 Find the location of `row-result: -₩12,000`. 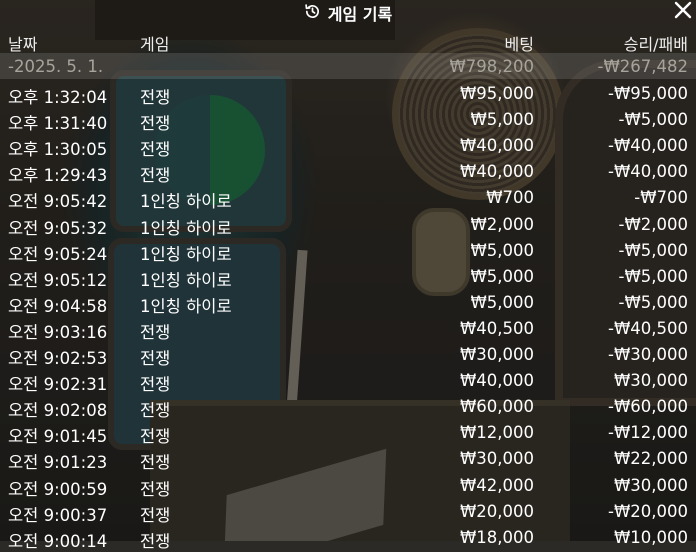

row-result: -₩12,000 is located at coordinates (647, 433).